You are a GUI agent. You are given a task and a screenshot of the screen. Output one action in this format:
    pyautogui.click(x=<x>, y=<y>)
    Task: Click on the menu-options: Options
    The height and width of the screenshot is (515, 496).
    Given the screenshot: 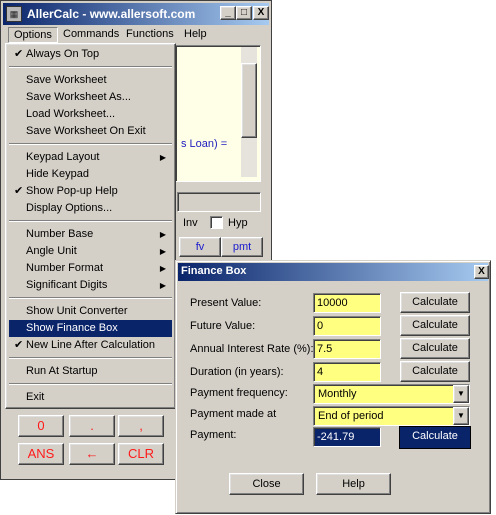 What is the action you would take?
    pyautogui.click(x=33, y=35)
    